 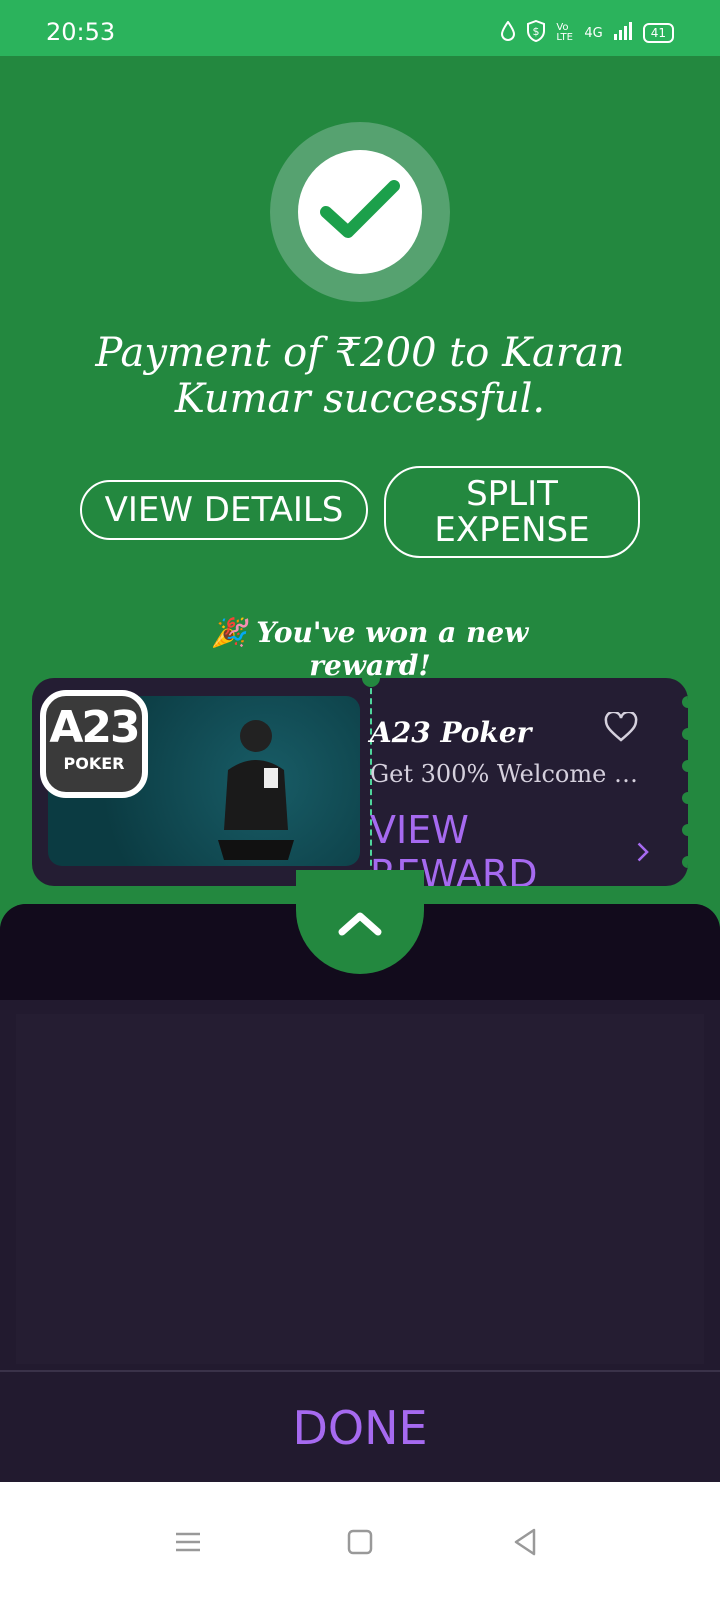 What do you see at coordinates (623, 33) in the screenshot?
I see `signal-icon` at bounding box center [623, 33].